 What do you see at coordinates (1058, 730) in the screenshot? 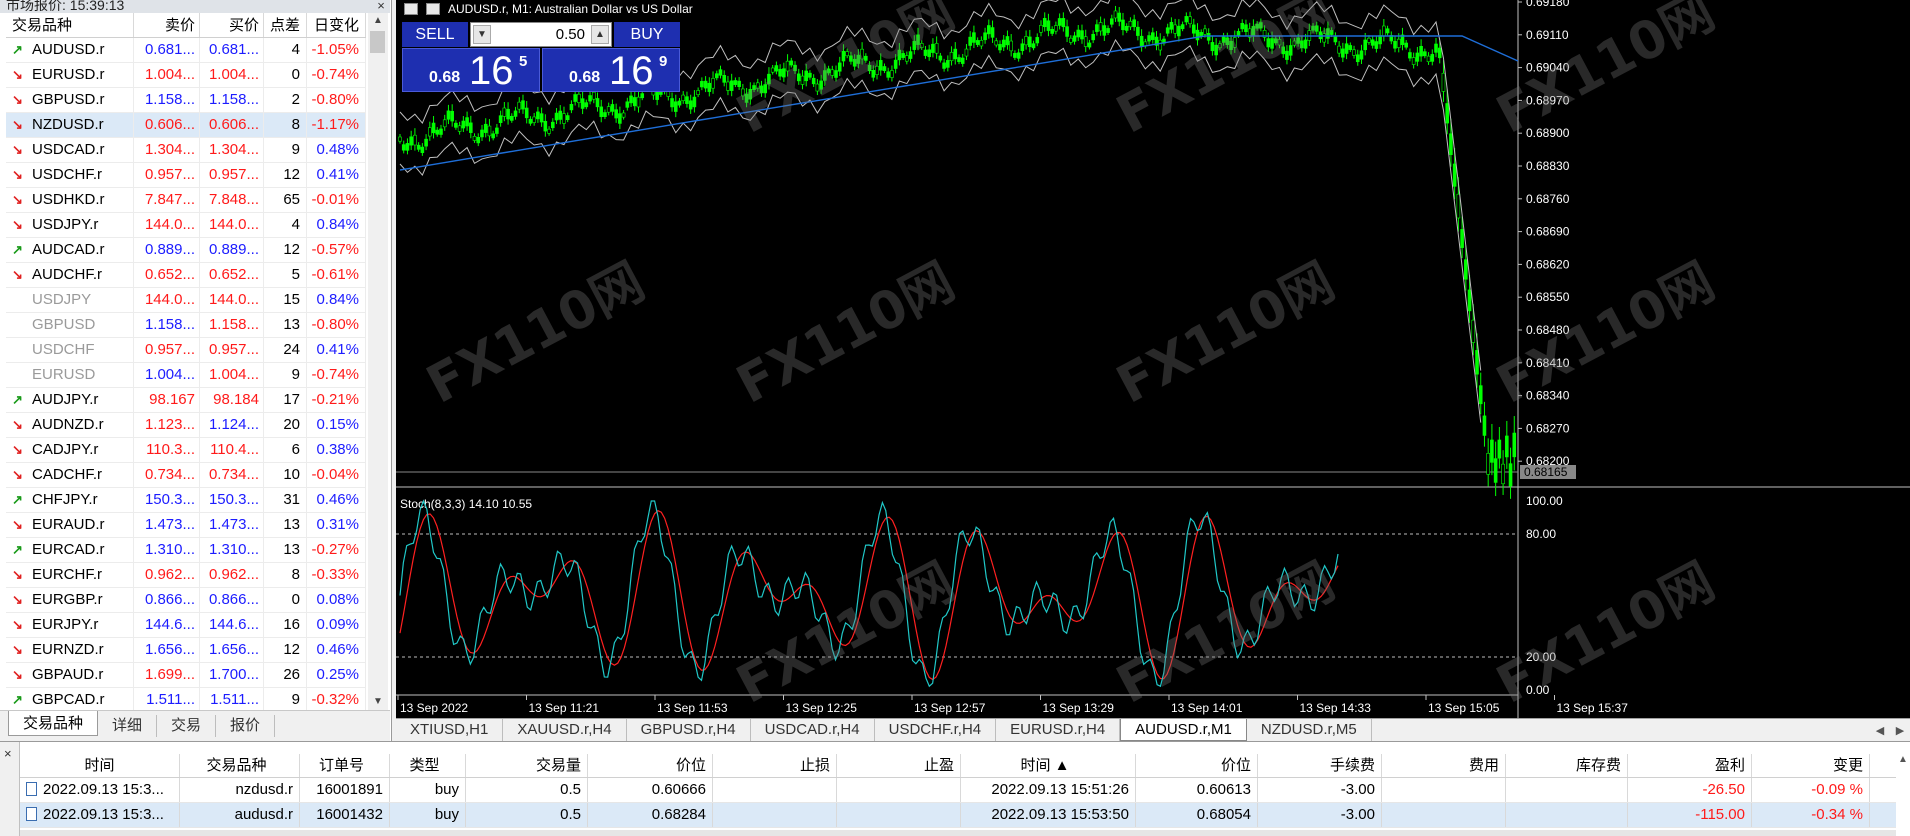
I see `chart-tab: EURUSD.r,H4` at bounding box center [1058, 730].